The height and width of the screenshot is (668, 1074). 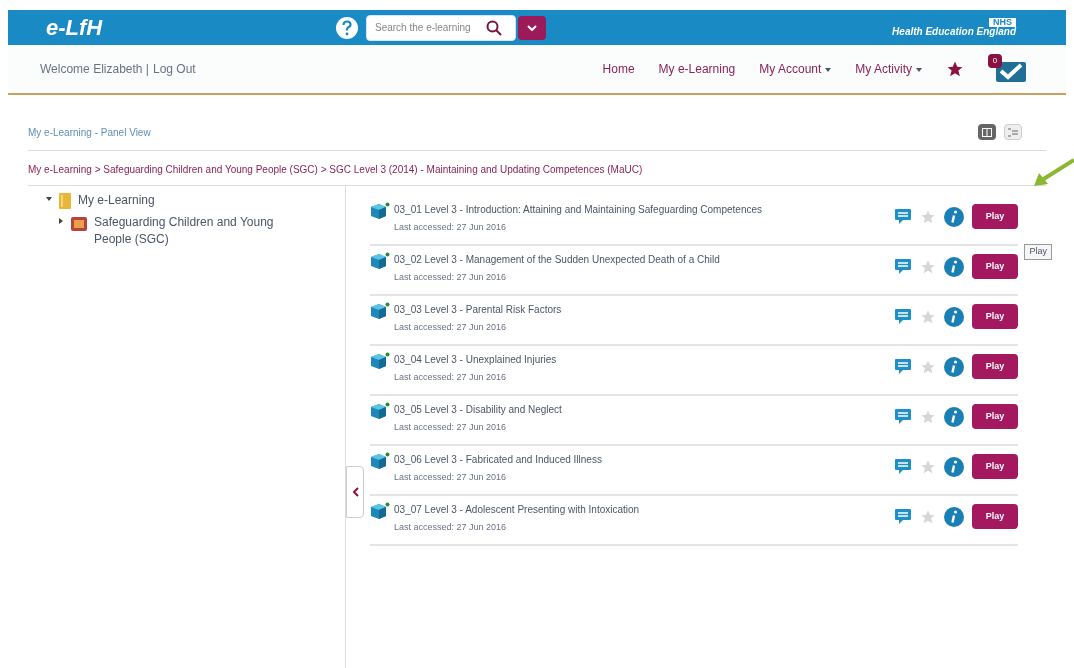 What do you see at coordinates (347, 27) in the screenshot?
I see `help-icon` at bounding box center [347, 27].